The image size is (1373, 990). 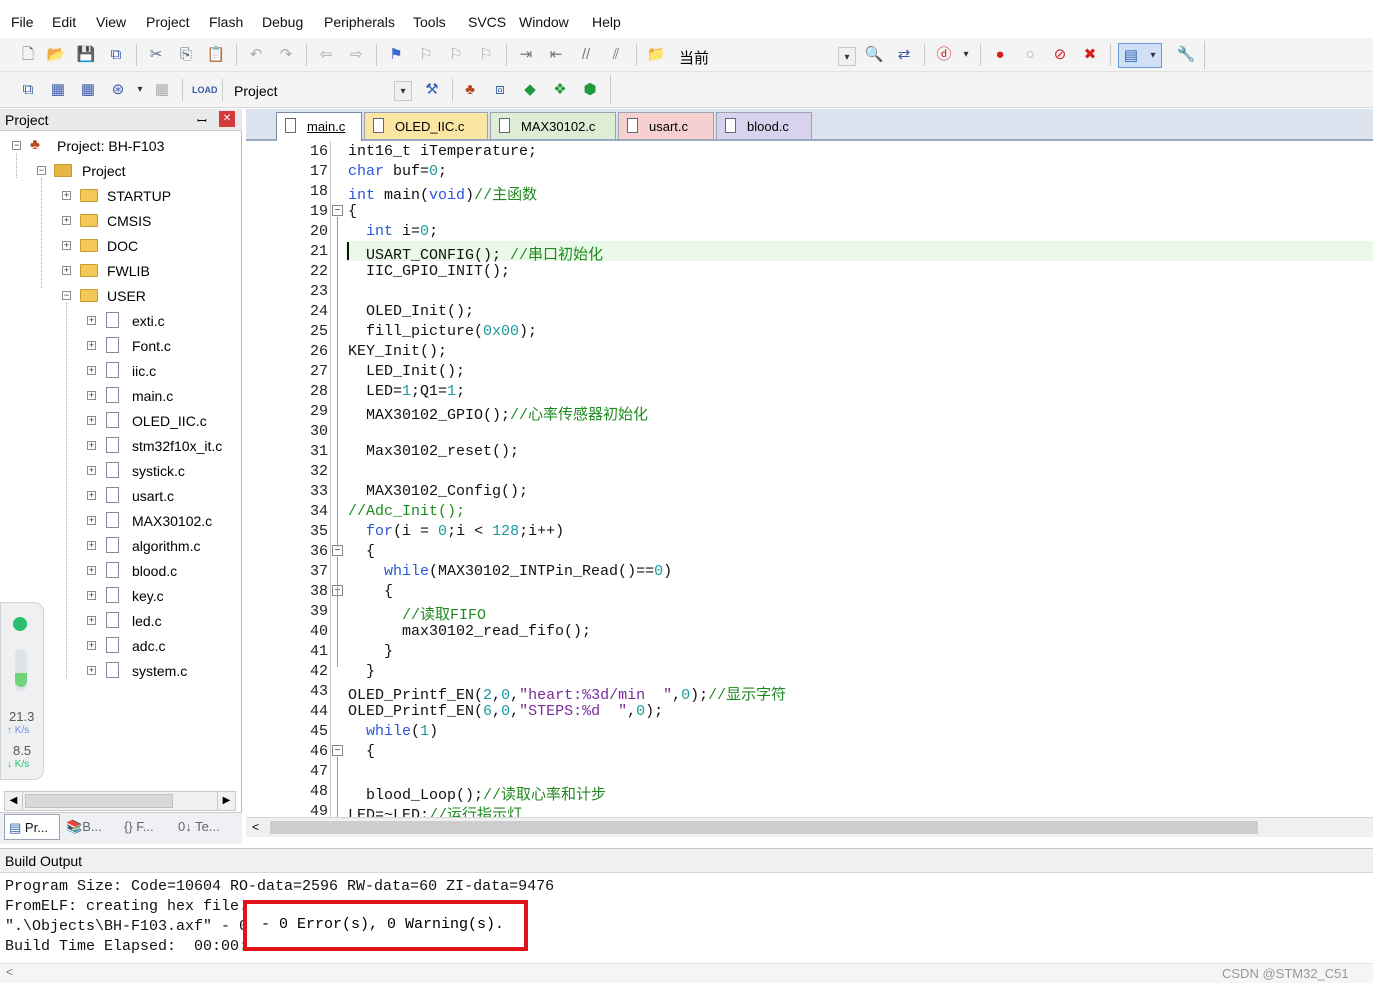 I want to click on disable-breakpoint-icon: ○, so click(x=1030, y=55).